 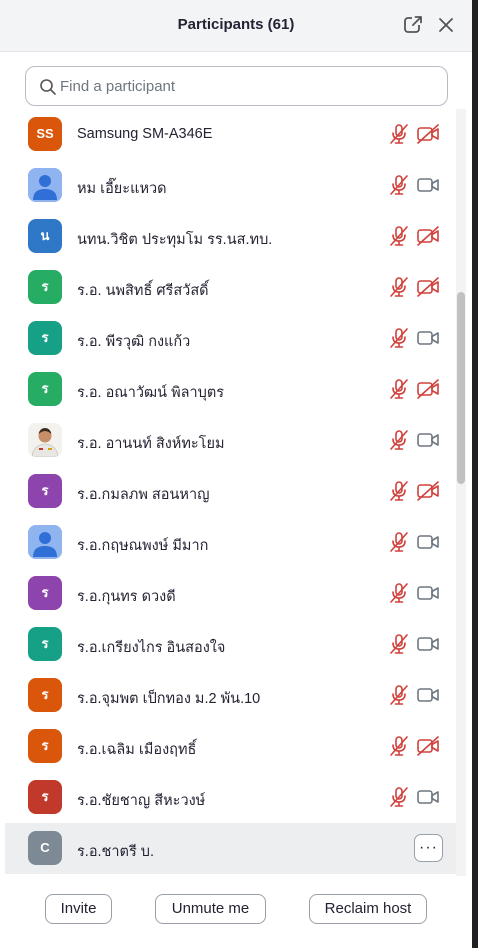 I want to click on participant-row: ร.อ.กฤษณพงษ์ มีมาก, so click(x=230, y=542).